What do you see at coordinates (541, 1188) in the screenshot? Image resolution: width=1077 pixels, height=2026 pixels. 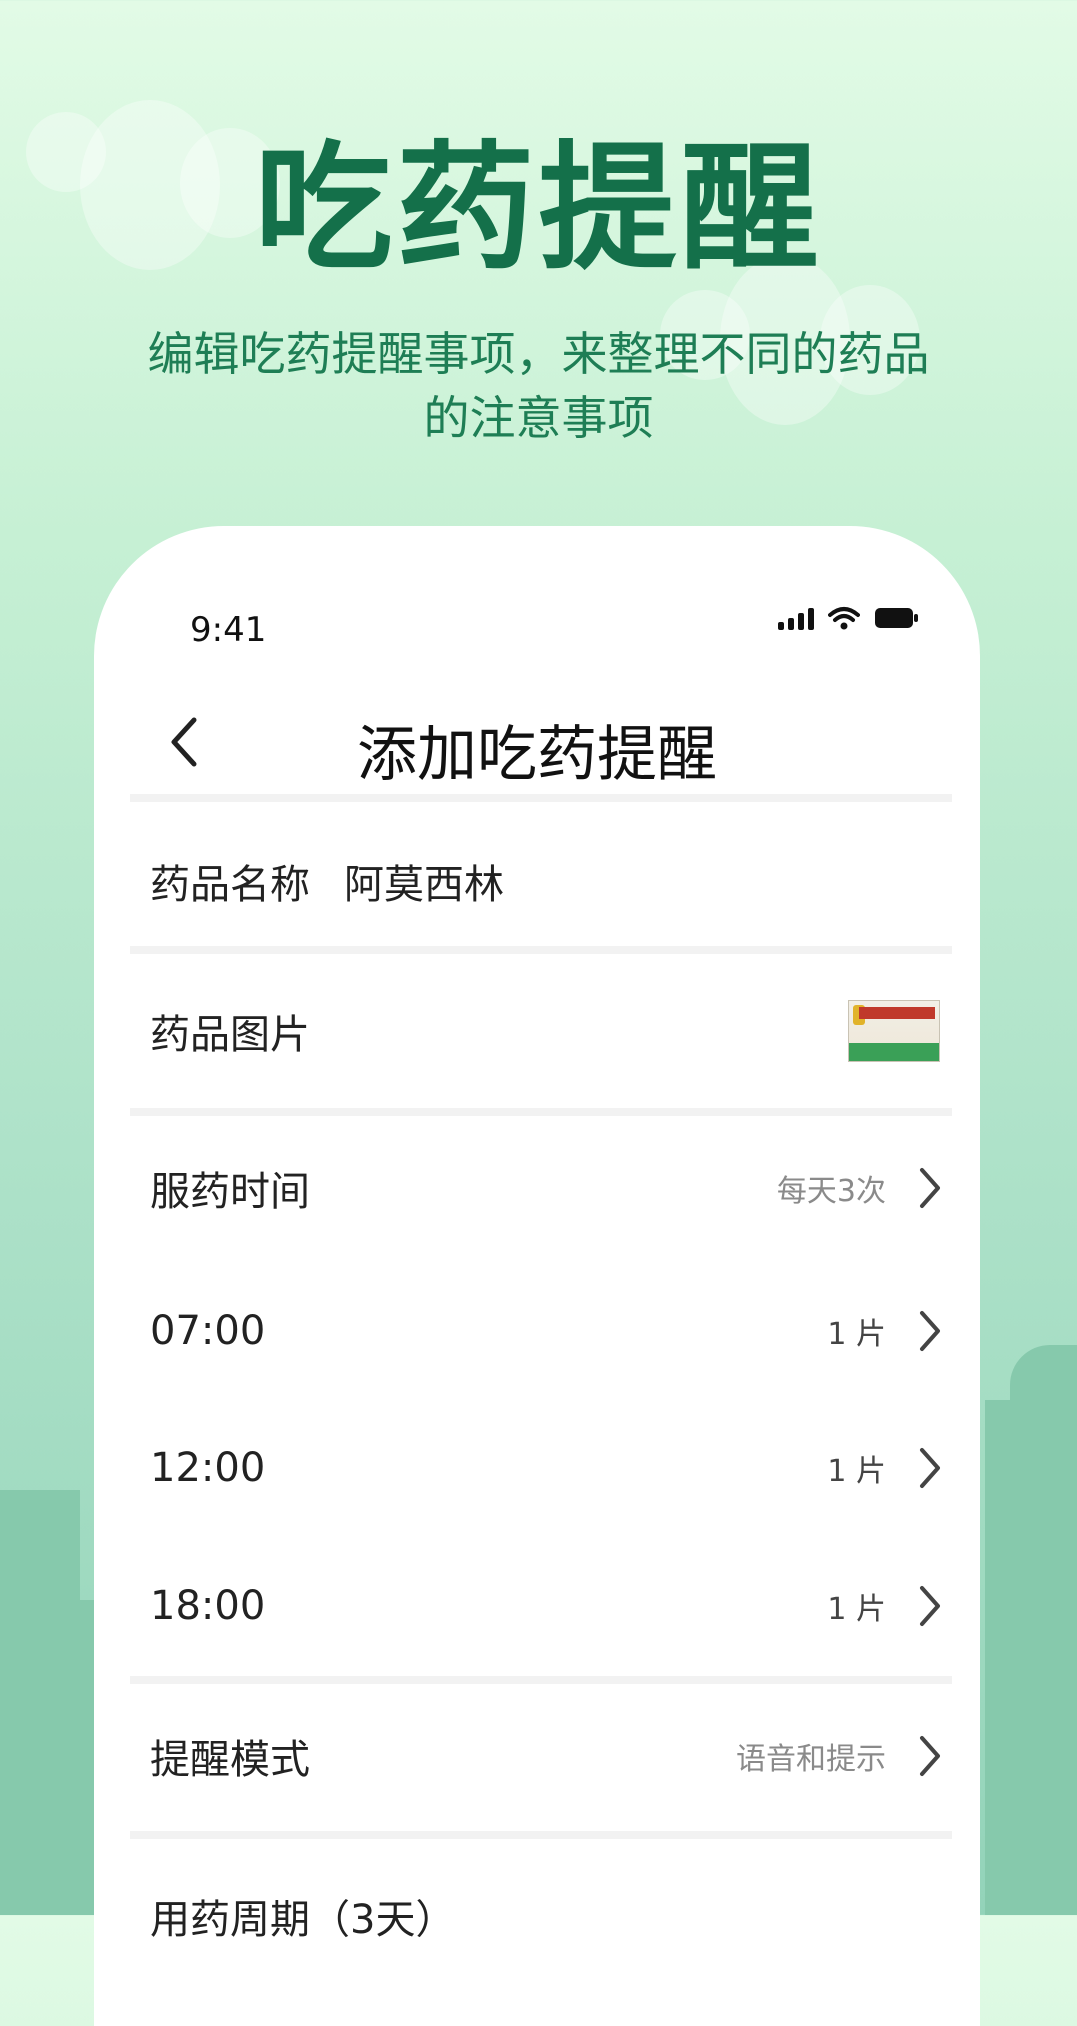 I see `dose-time-row: 服药时间 每天3次` at bounding box center [541, 1188].